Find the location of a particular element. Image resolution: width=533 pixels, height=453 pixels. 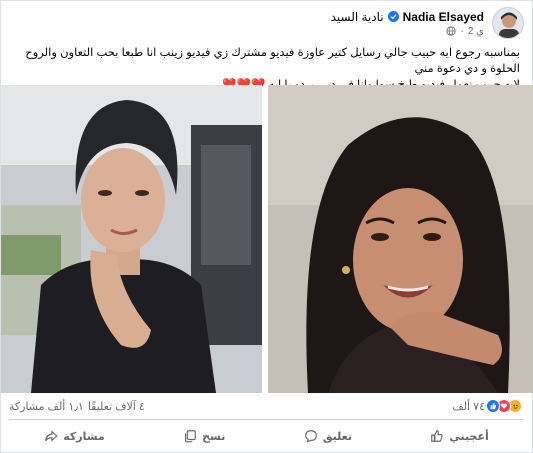

comment-icon is located at coordinates (310, 436).